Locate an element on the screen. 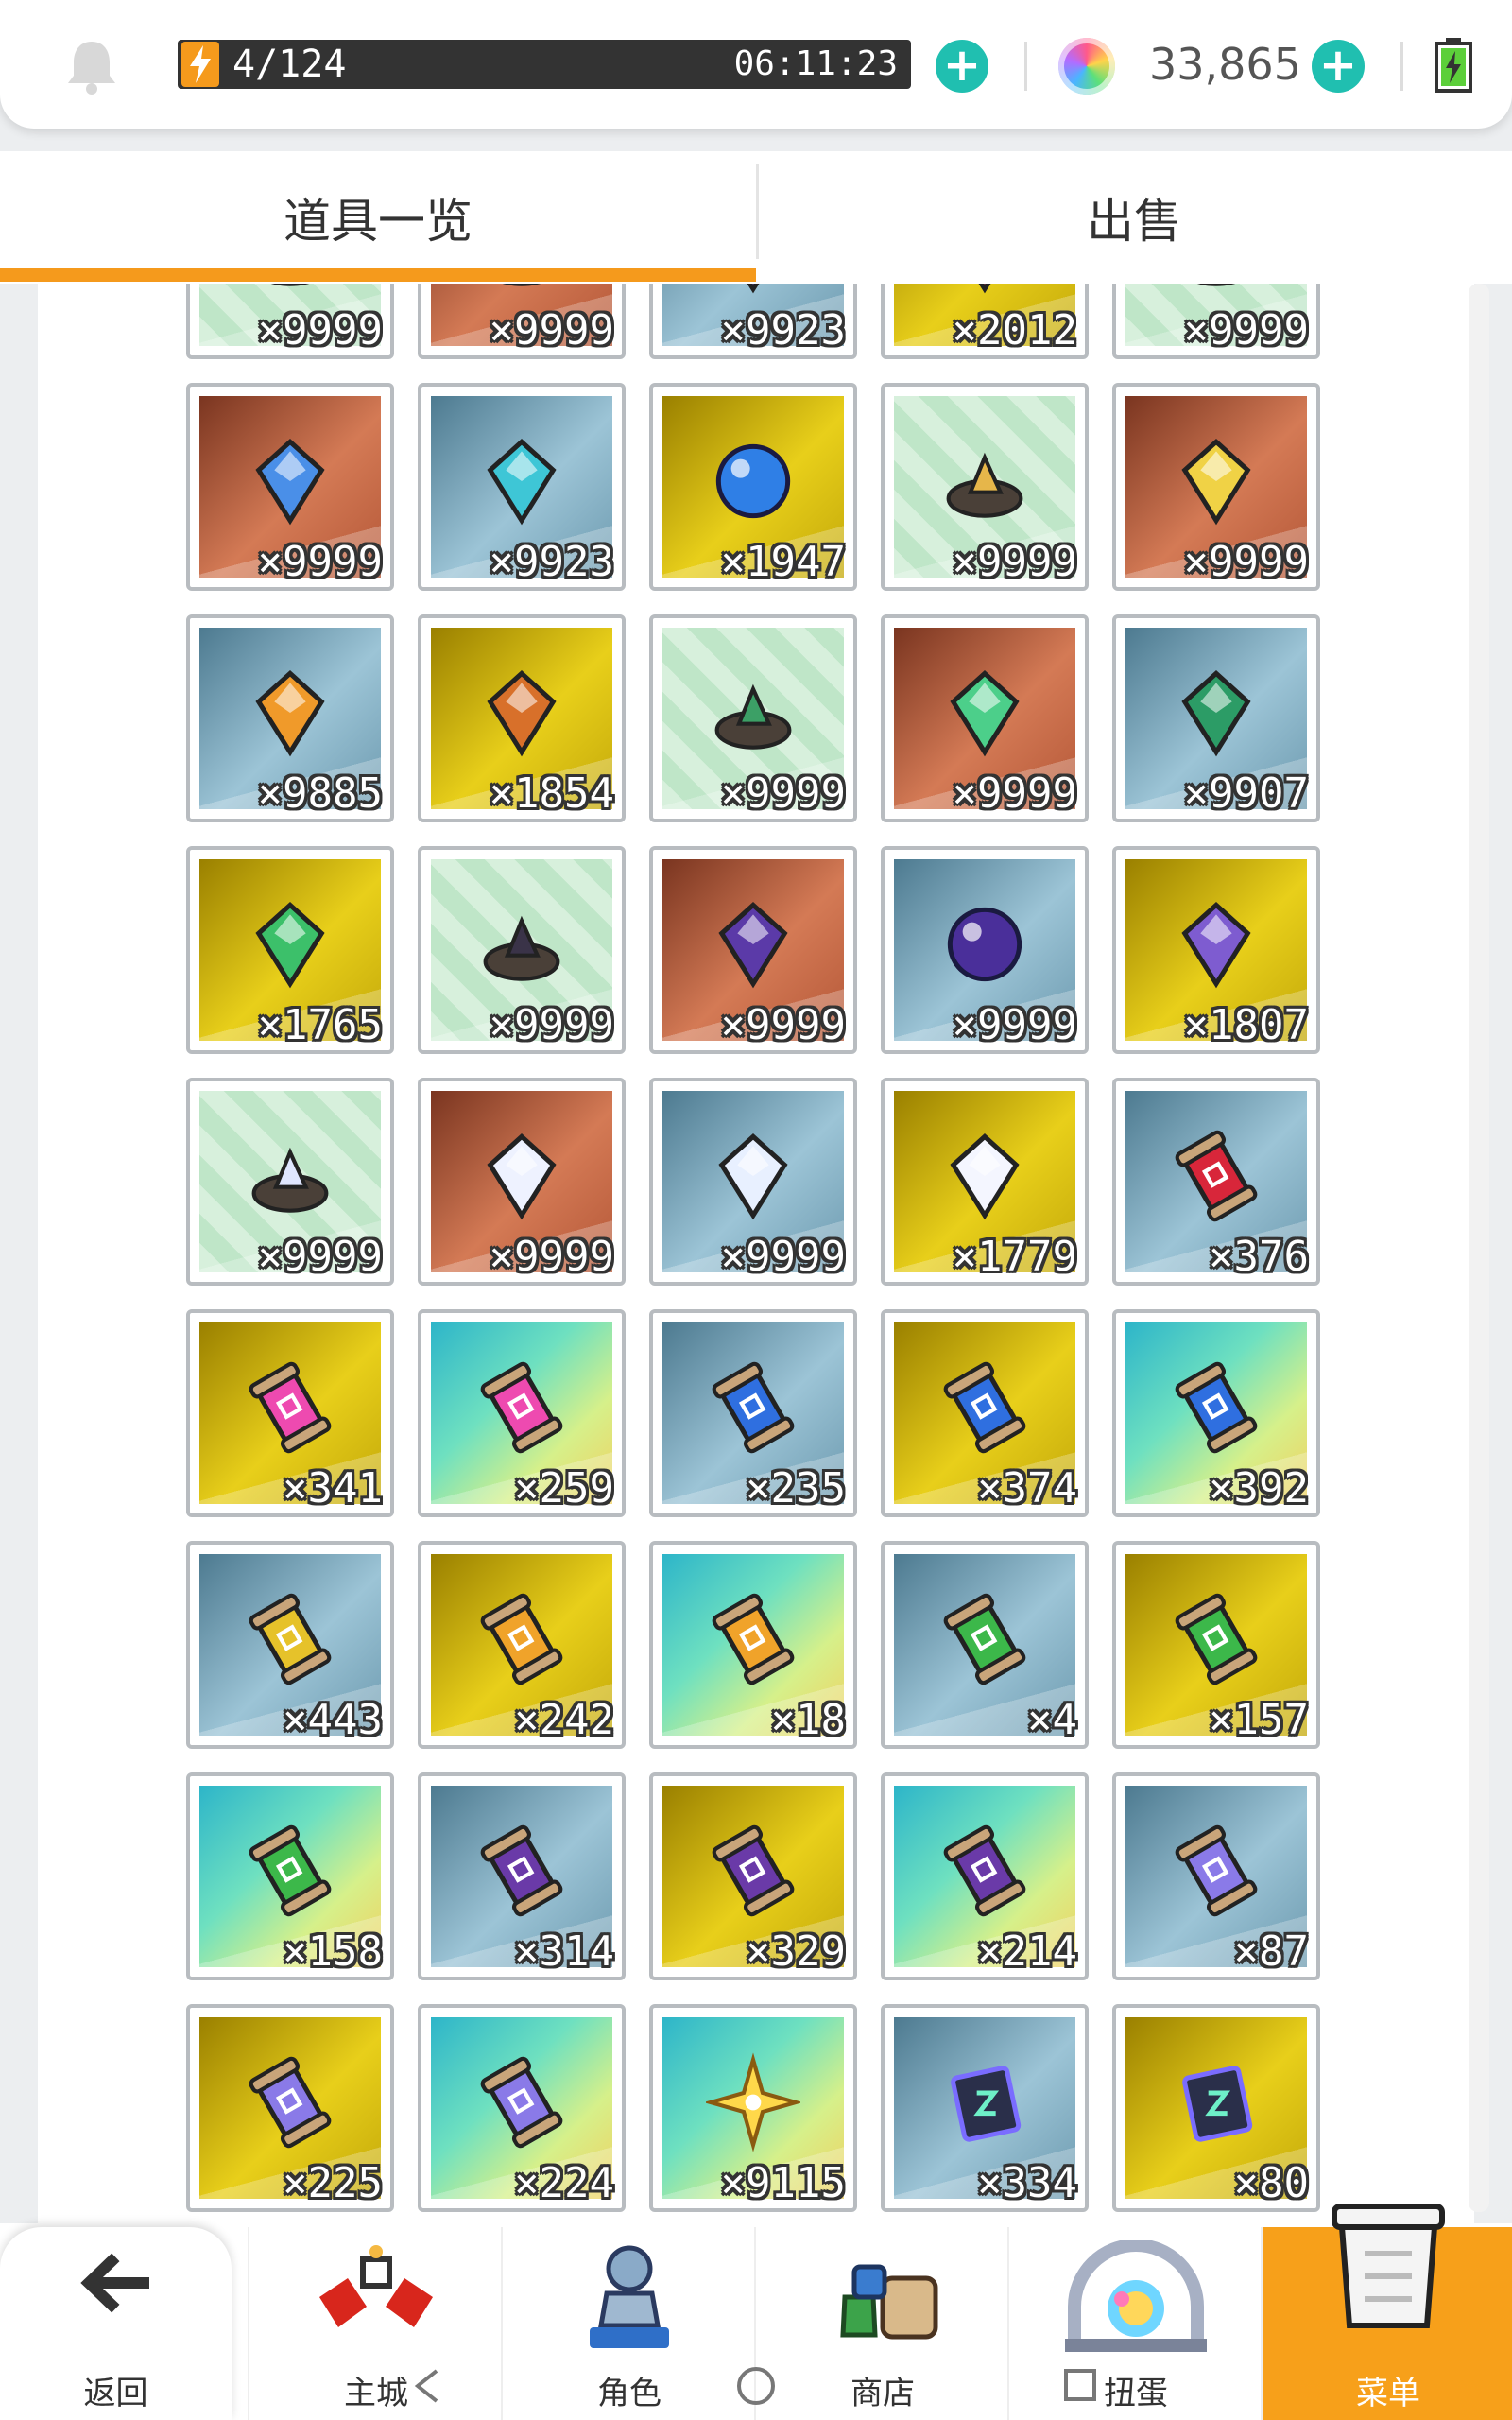 This screenshot has height=2420, width=1512. nav-label: 主城 is located at coordinates (376, 2394).